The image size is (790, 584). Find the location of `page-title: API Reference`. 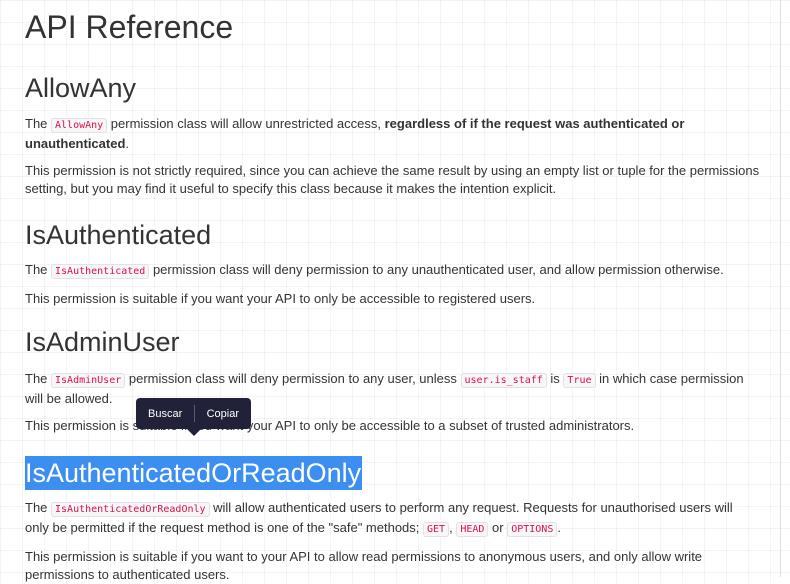

page-title: API Reference is located at coordinates (392, 27).